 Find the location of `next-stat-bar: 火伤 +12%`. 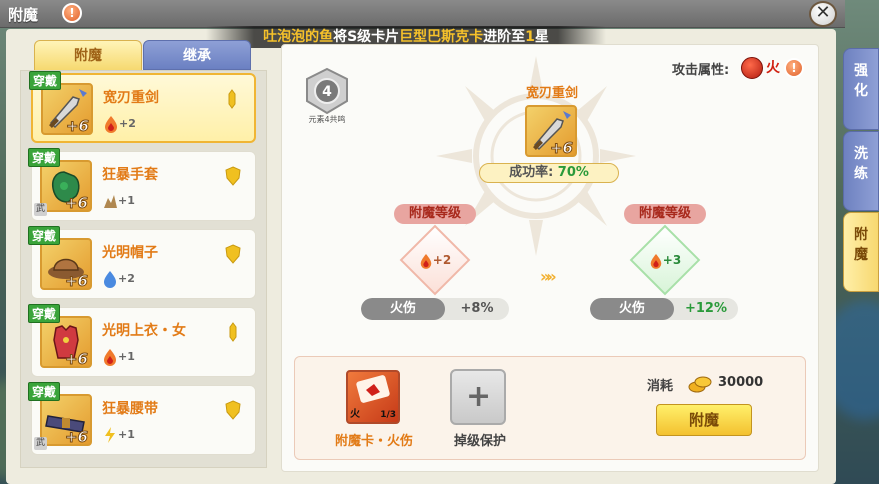

next-stat-bar: 火伤 +12% is located at coordinates (664, 309).